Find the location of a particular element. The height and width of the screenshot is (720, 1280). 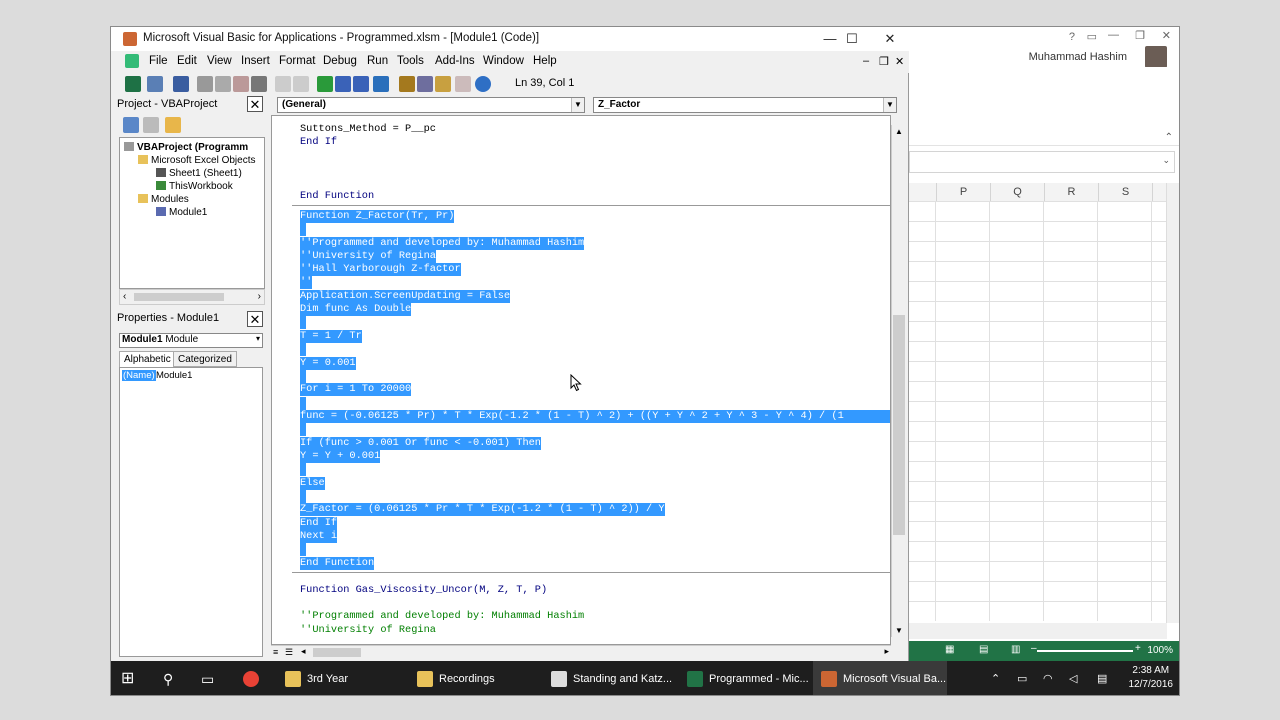

code-line: End If is located at coordinates (318, 142).